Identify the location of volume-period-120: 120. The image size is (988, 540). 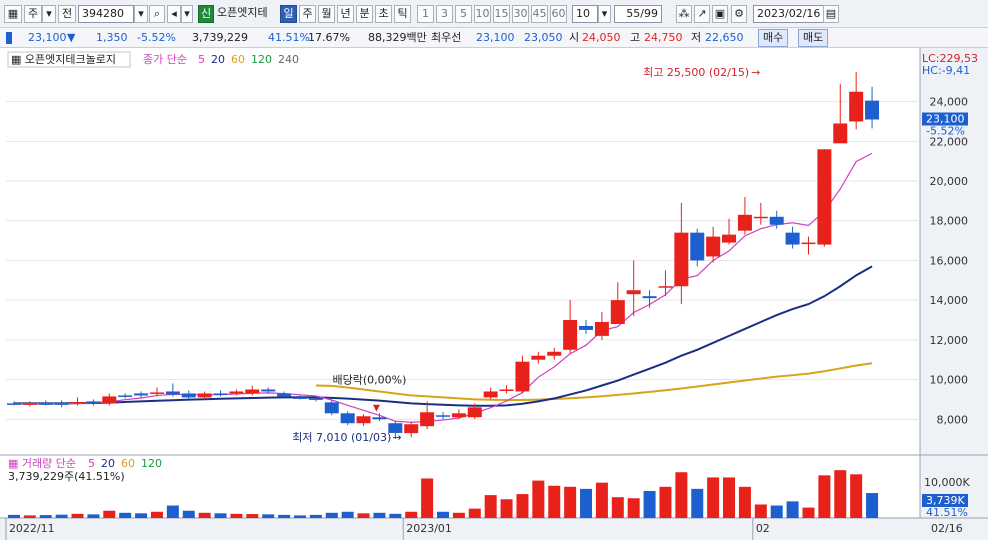
(151, 463).